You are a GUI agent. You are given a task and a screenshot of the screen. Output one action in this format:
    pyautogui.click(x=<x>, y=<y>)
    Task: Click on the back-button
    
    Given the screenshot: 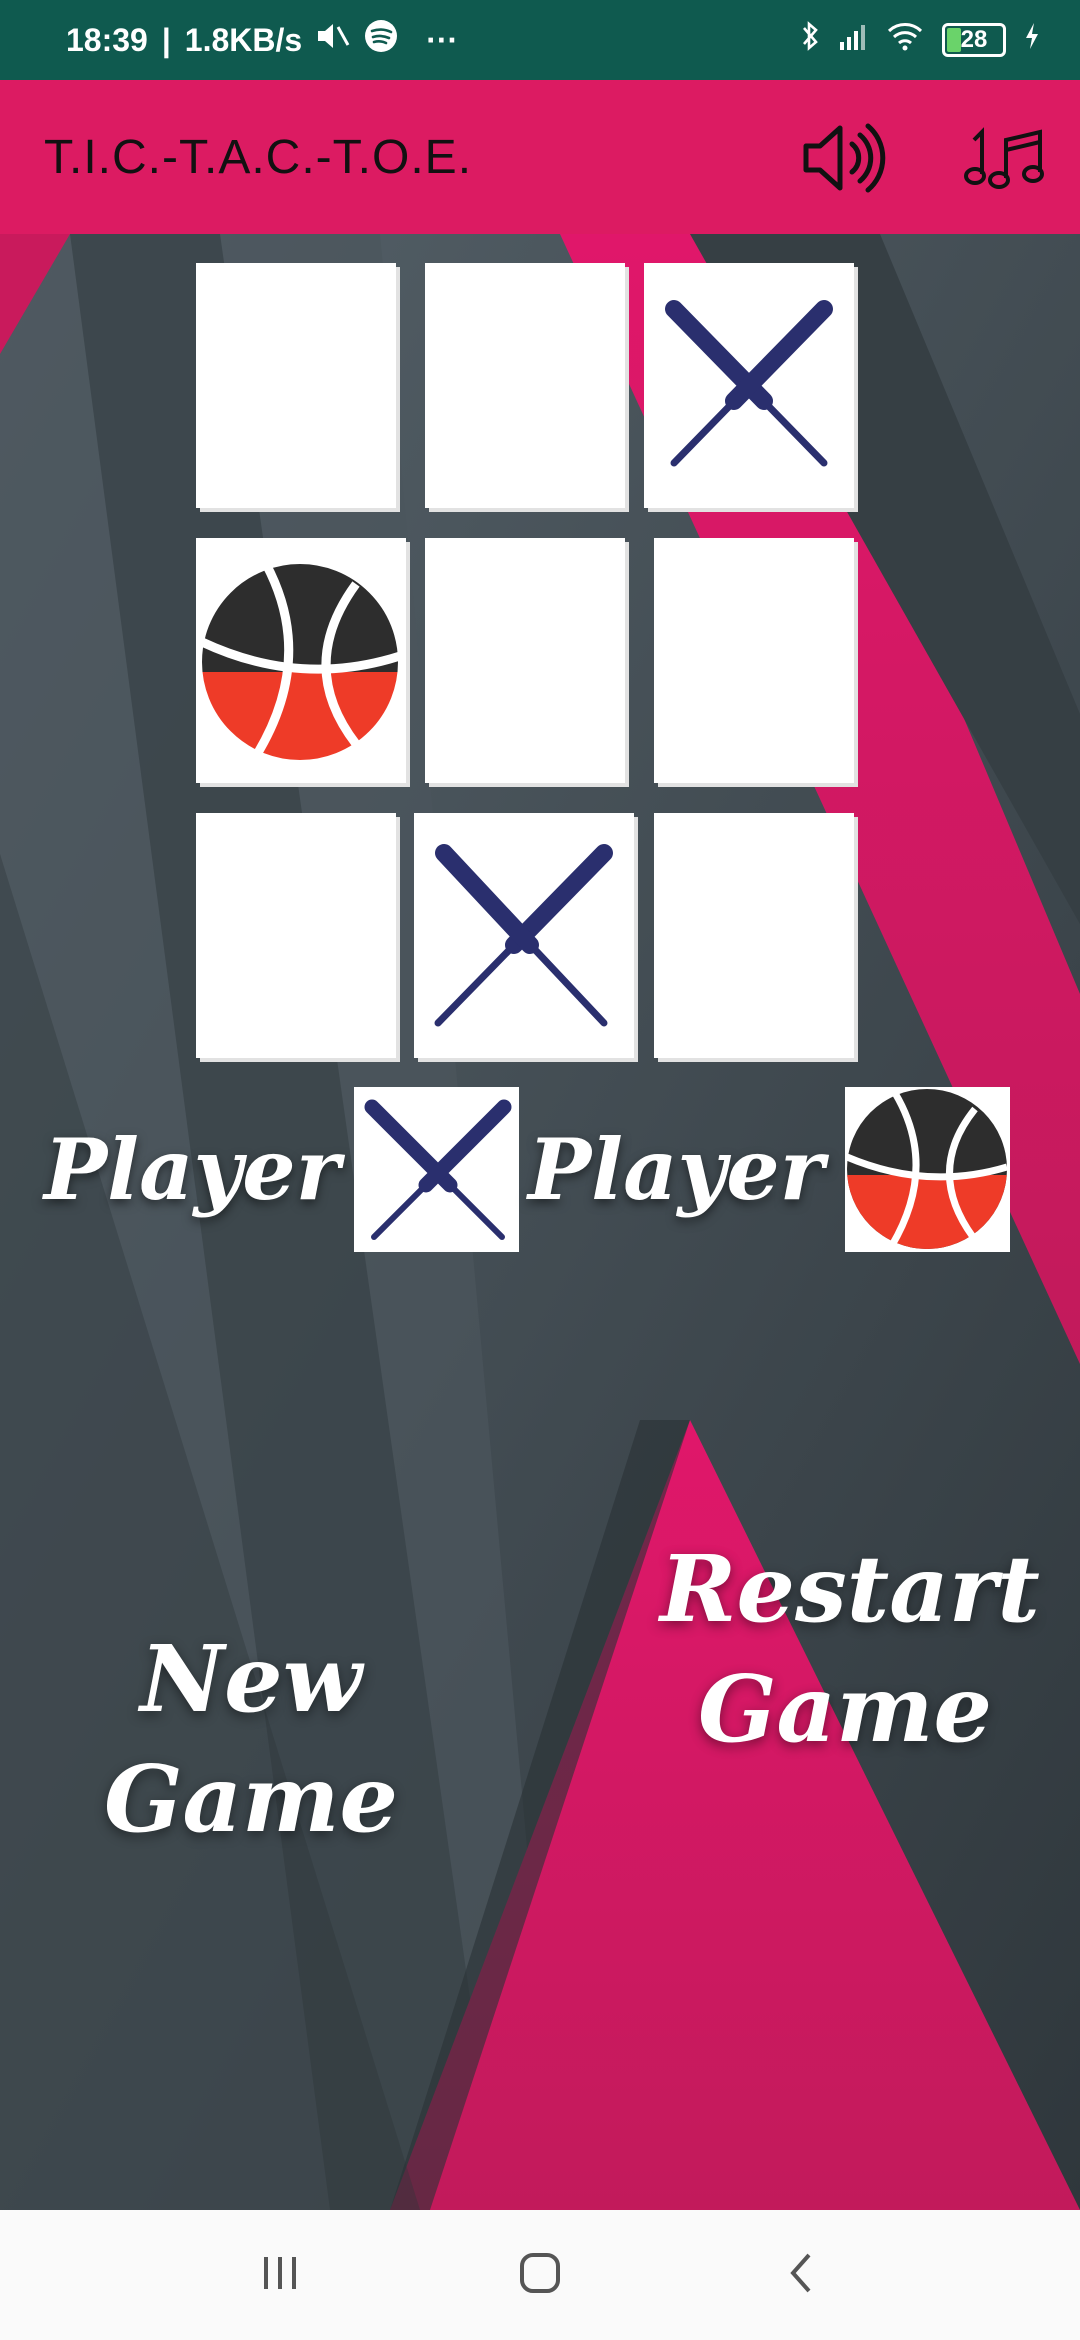 What is the action you would take?
    pyautogui.click(x=800, y=2275)
    